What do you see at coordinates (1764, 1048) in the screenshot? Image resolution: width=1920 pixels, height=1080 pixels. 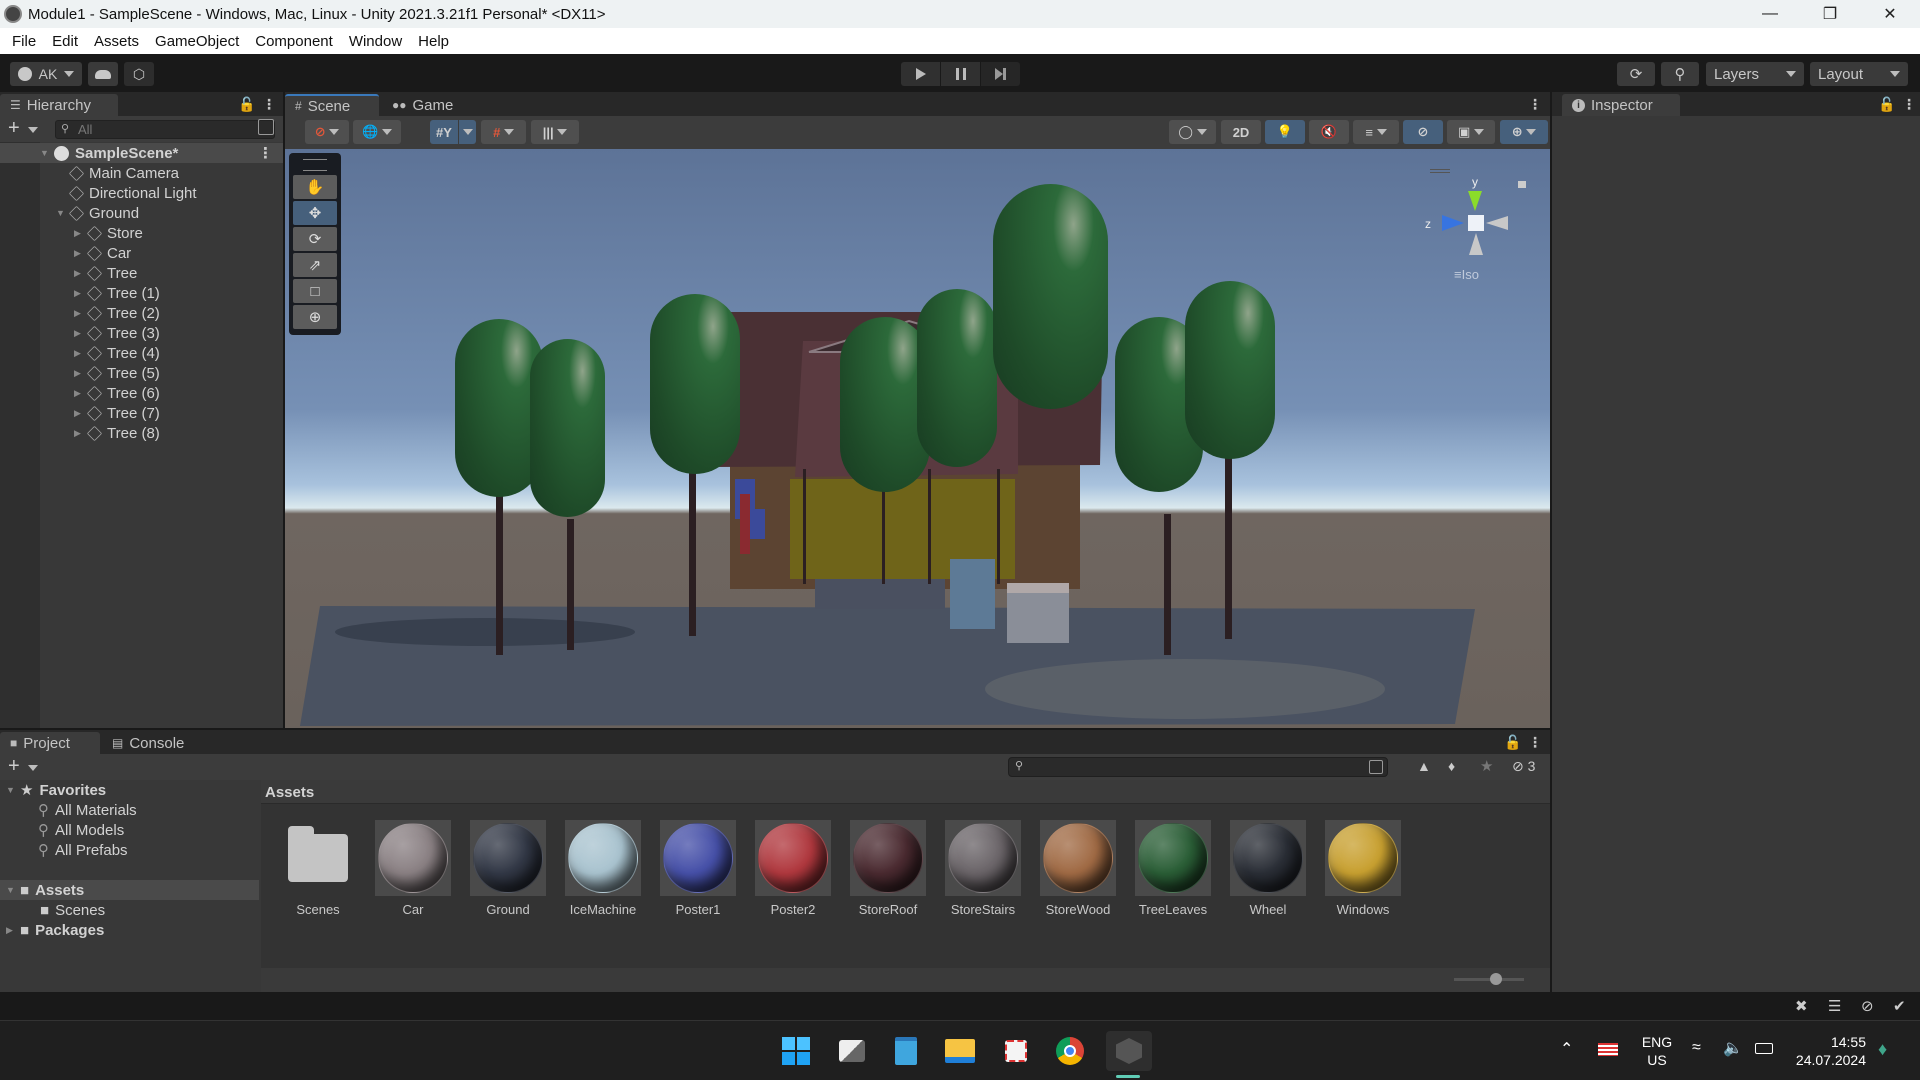 I see `battery-icon` at bounding box center [1764, 1048].